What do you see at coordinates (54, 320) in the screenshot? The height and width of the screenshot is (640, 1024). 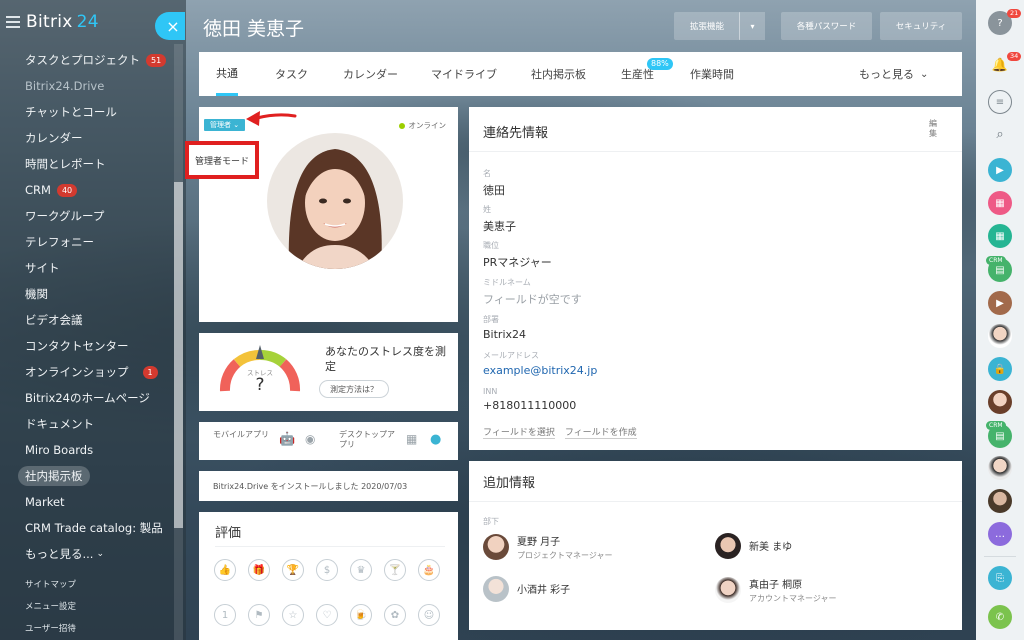 I see `sidebar-item-label: ビデオ会議` at bounding box center [54, 320].